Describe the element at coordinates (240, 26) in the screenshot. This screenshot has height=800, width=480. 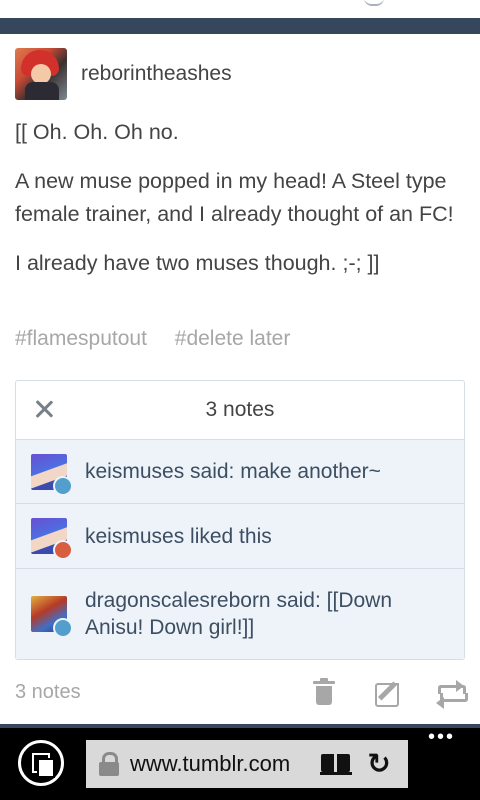
I see `dashboard-divider` at that location.